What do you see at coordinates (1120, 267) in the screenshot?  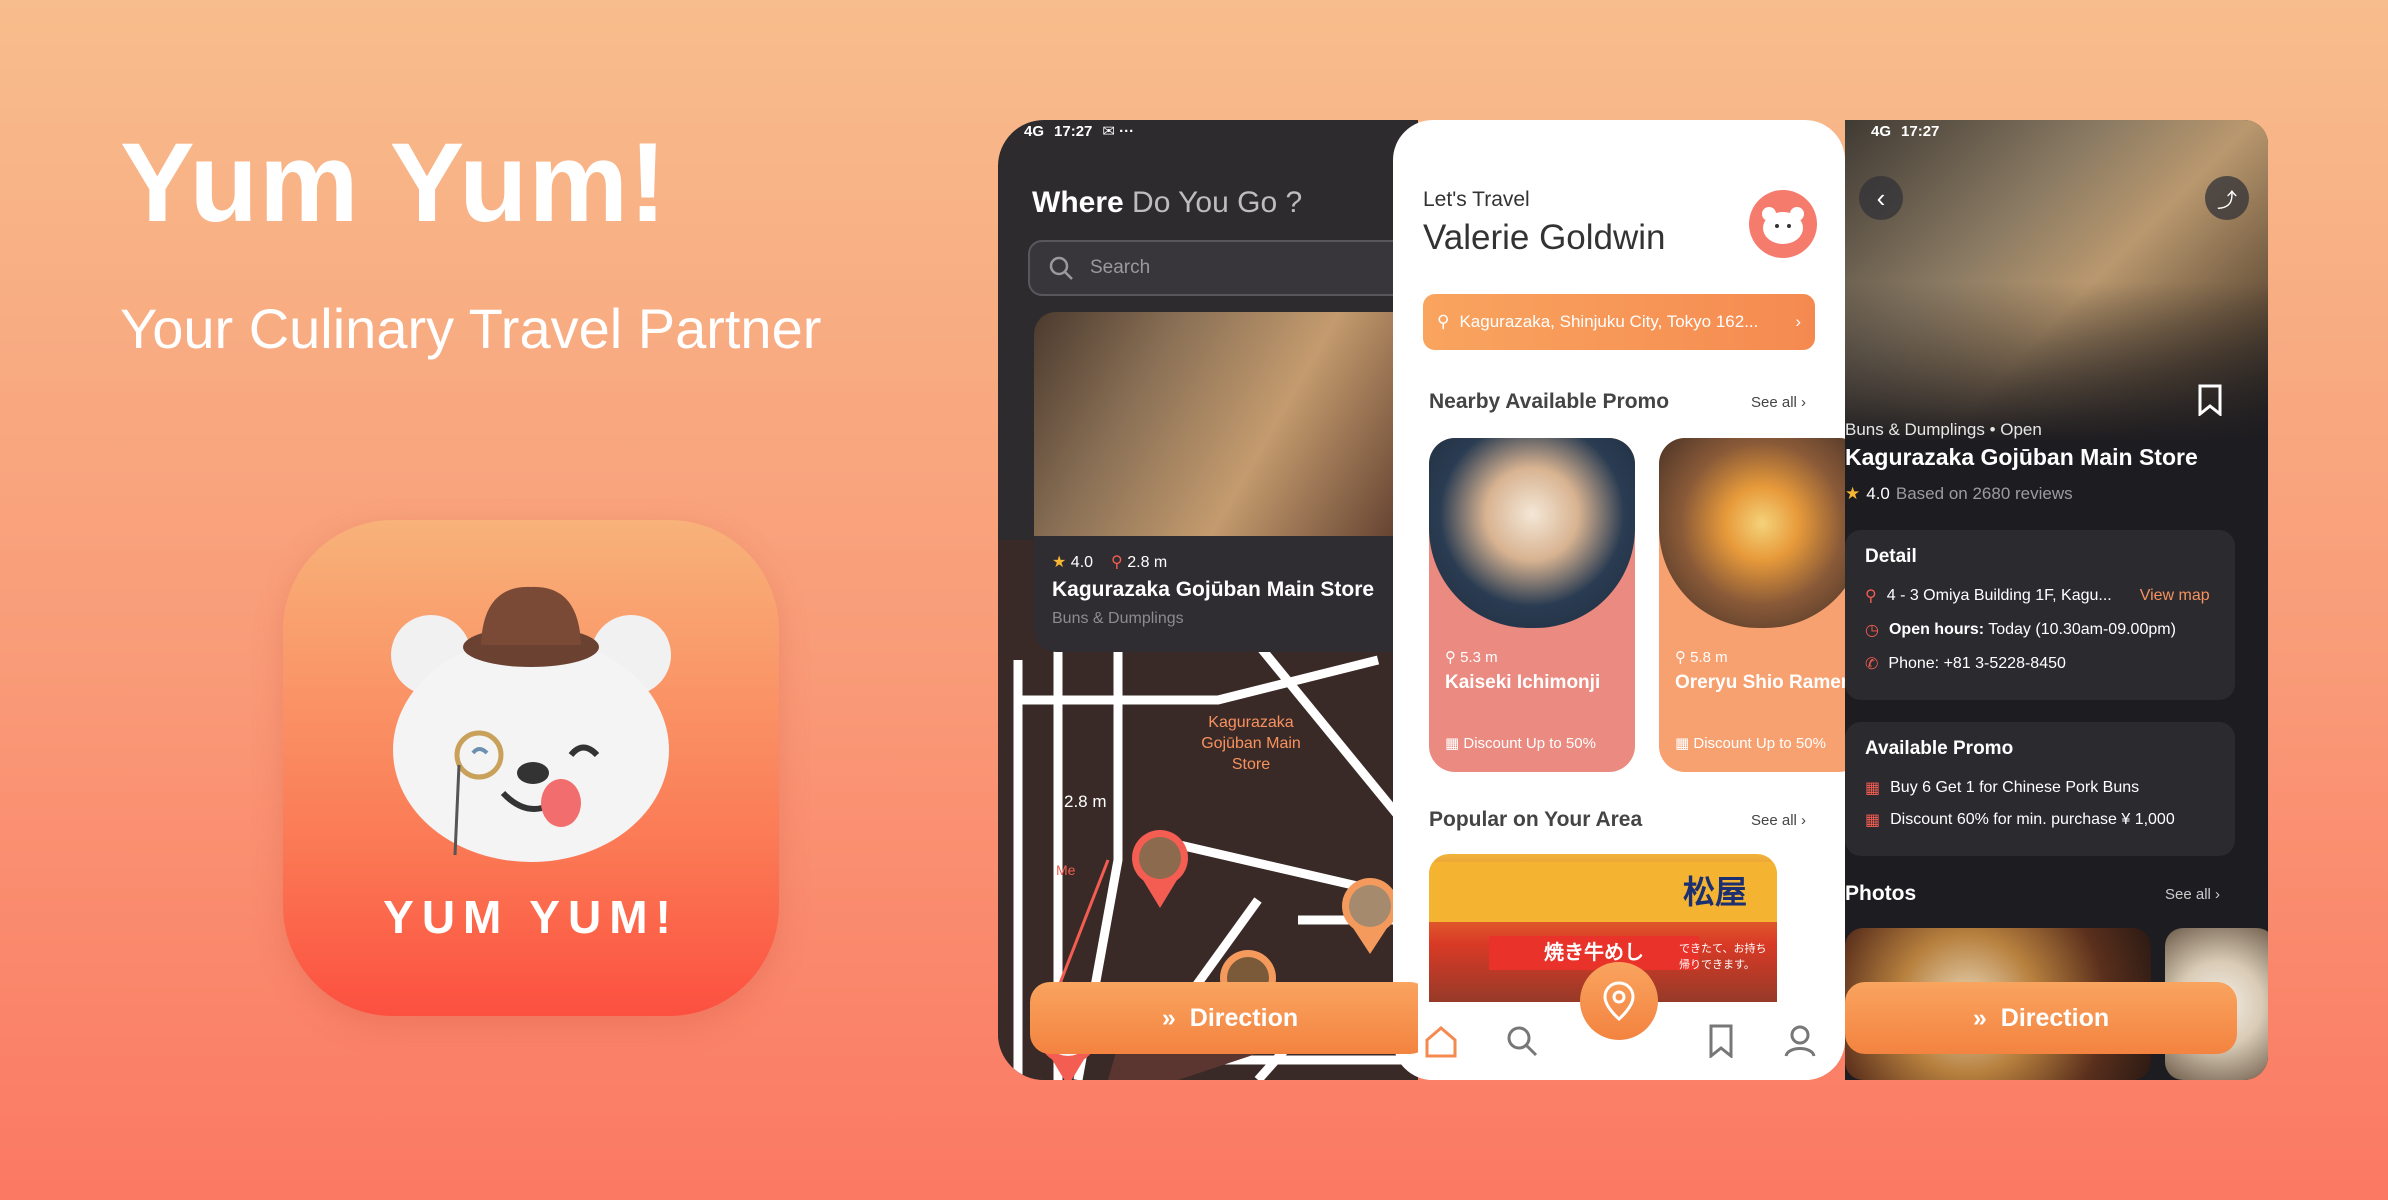 I see `search-placeholder: Search` at bounding box center [1120, 267].